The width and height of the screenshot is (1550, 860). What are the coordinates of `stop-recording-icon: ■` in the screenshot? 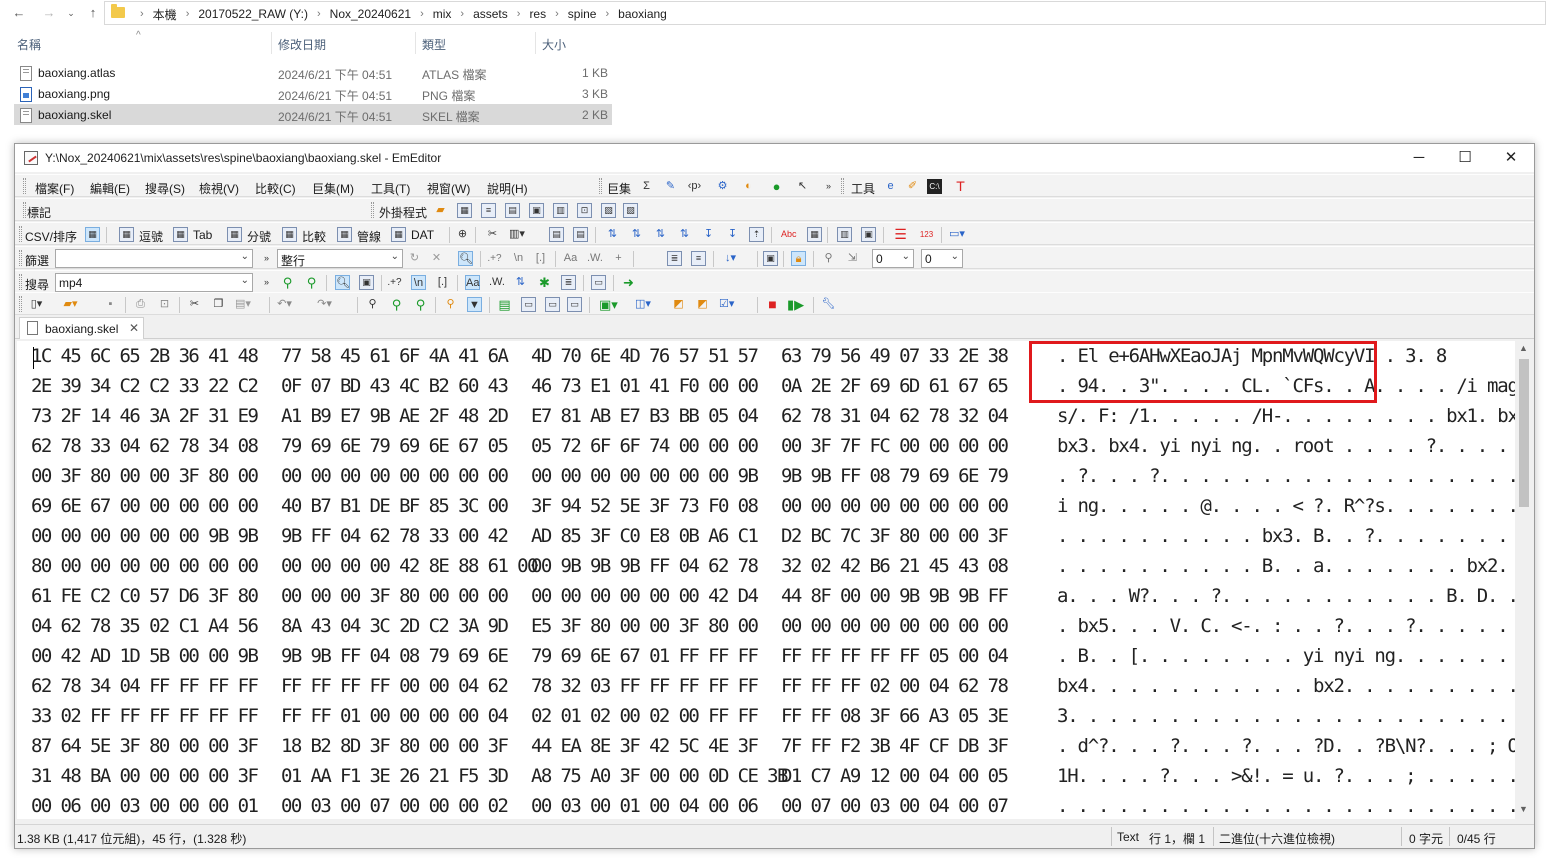 It's located at (772, 304).